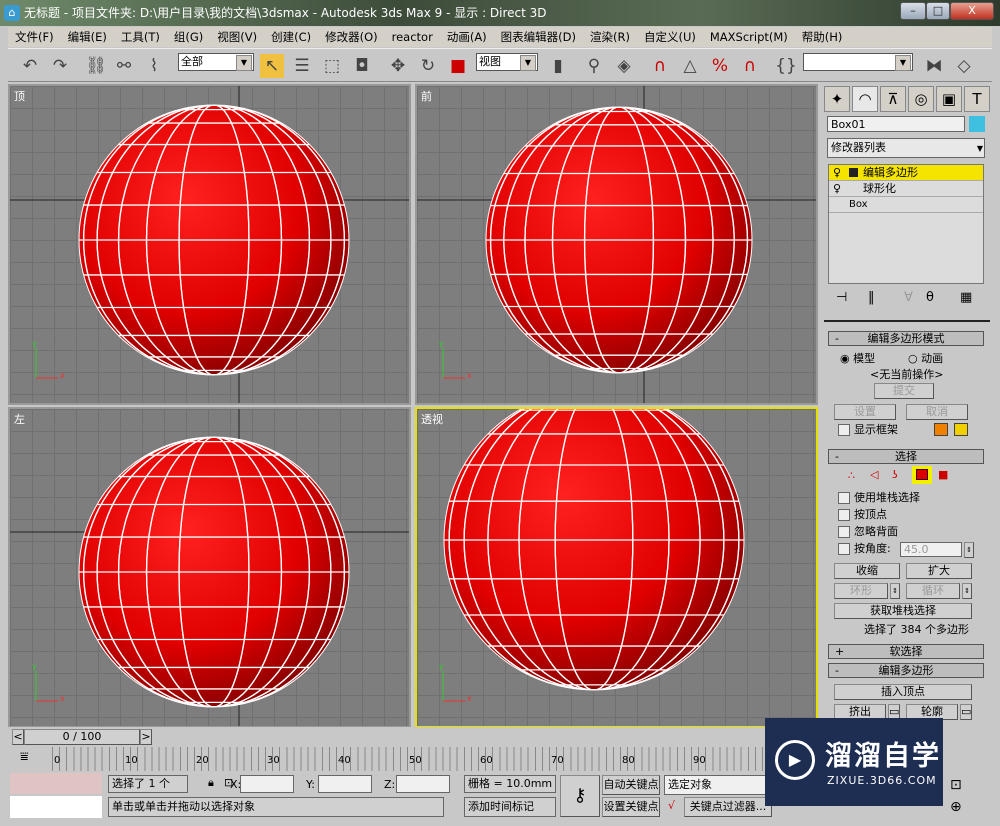 The width and height of the screenshot is (1000, 826). Describe the element at coordinates (967, 591) in the screenshot. I see `loop-spinner: ⇕` at that location.